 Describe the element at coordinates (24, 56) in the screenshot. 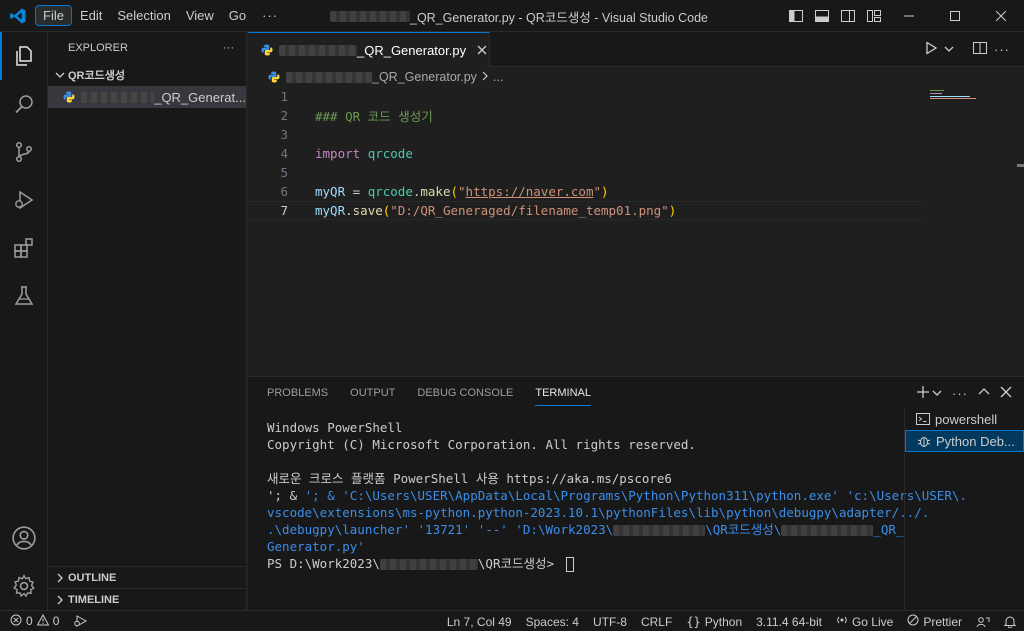

I see `explorer-icon` at that location.